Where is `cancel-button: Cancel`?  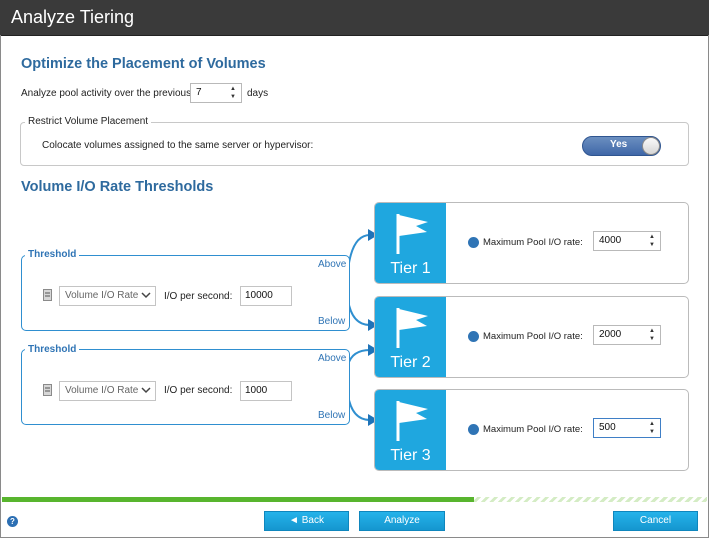 cancel-button: Cancel is located at coordinates (655, 521).